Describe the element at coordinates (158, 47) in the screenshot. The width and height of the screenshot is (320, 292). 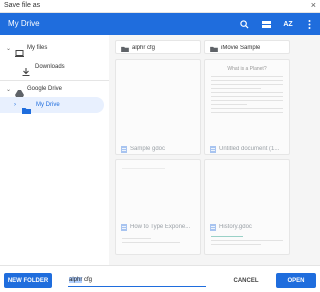
I see `folder-tile: alphr cfg` at that location.